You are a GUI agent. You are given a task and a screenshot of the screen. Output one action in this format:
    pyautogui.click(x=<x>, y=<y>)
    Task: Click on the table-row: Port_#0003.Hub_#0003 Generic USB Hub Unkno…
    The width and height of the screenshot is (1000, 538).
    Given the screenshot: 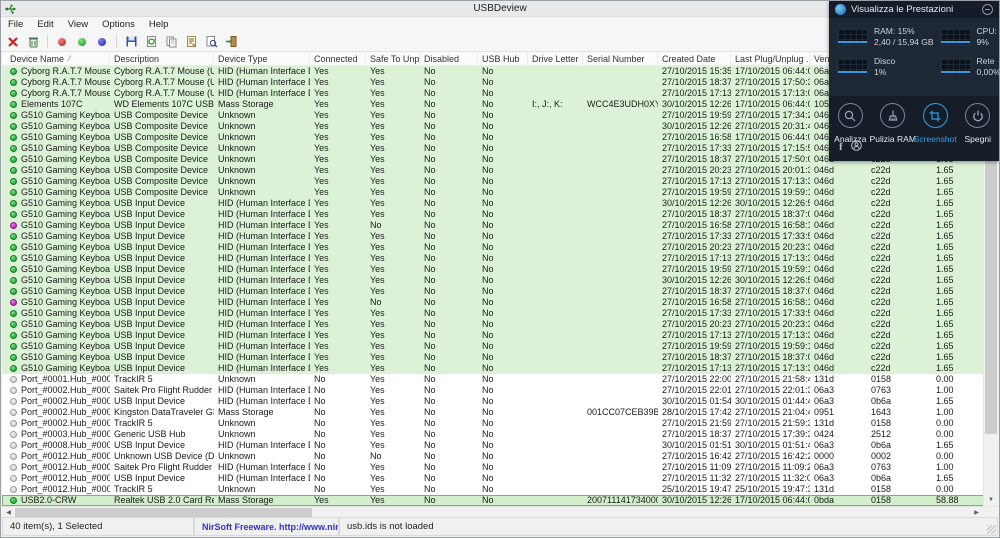 What is the action you would take?
    pyautogui.click(x=500, y=434)
    